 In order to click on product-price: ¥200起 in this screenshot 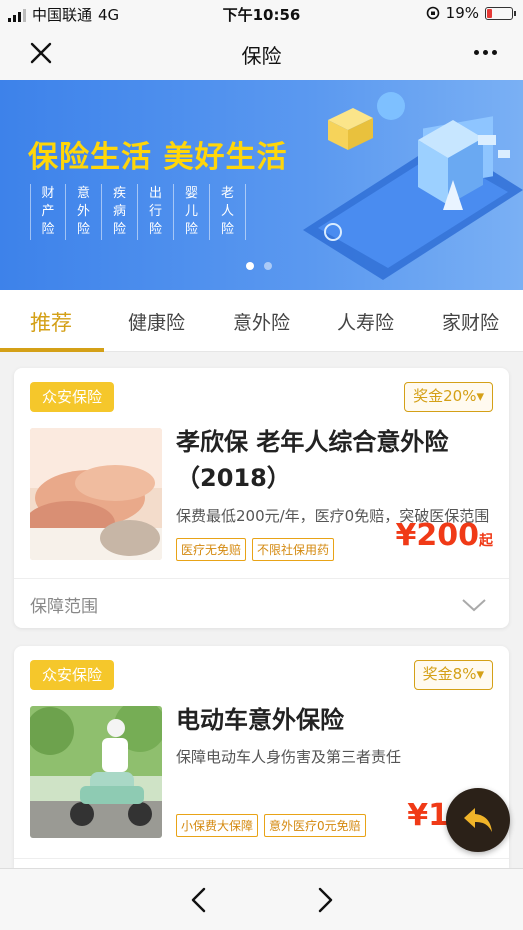, I will do `click(445, 535)`.